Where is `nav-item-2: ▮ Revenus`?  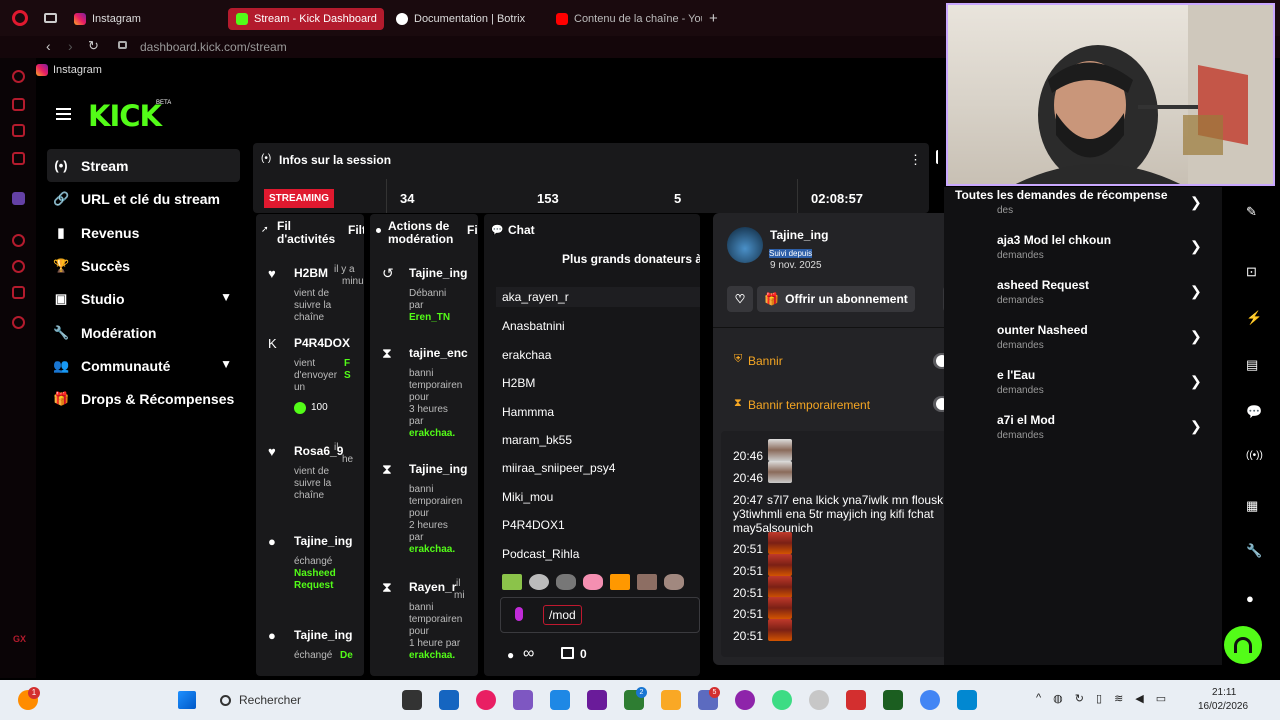
nav-item-2: ▮ Revenus is located at coordinates (143, 232).